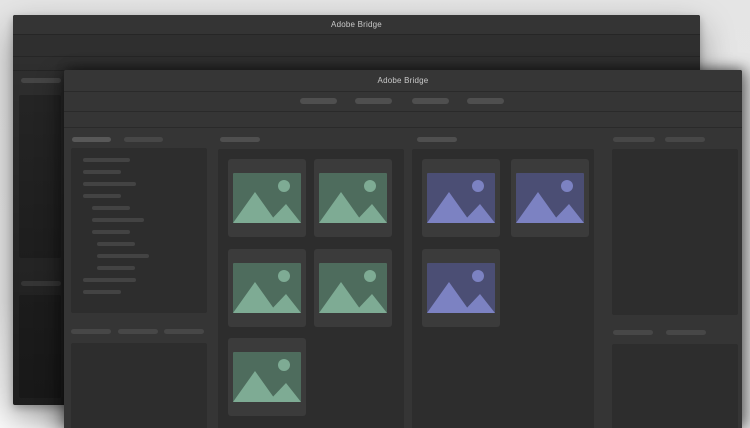 This screenshot has width=750, height=428. What do you see at coordinates (356, 52) in the screenshot?
I see `back-window-toolbar` at bounding box center [356, 52].